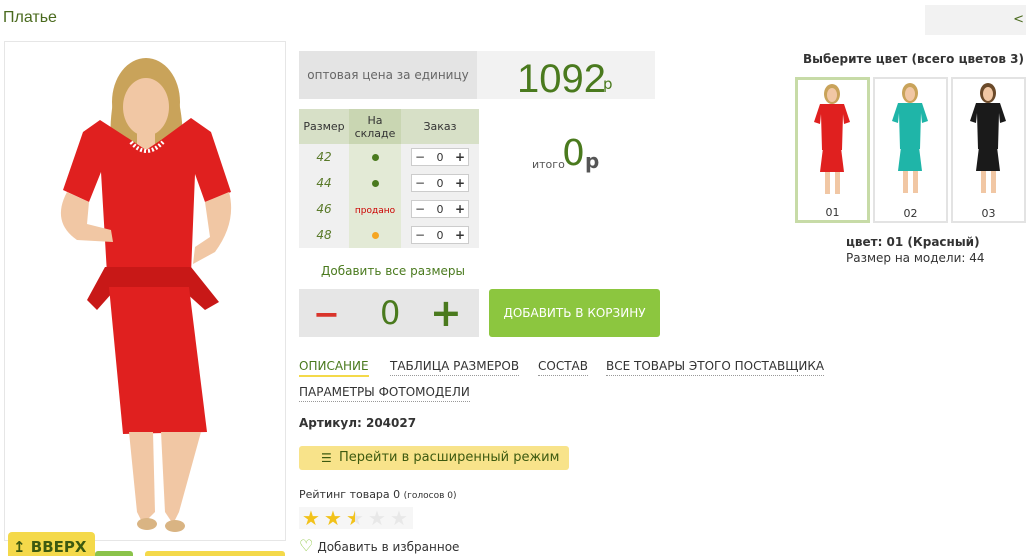  I want to click on add-to-favorites-link: ♡ Добавить в избранное, so click(379, 545).